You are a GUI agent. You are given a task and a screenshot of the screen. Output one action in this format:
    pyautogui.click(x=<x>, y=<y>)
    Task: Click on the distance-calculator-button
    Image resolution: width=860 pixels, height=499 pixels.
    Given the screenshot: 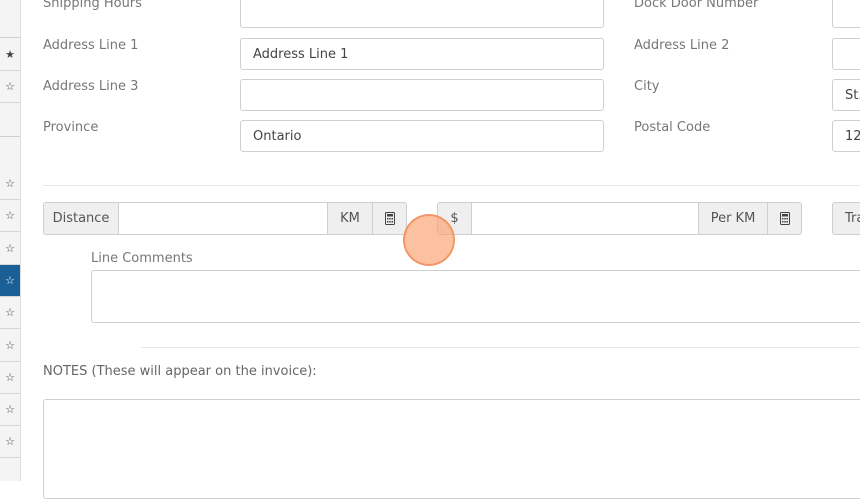 What is the action you would take?
    pyautogui.click(x=389, y=218)
    